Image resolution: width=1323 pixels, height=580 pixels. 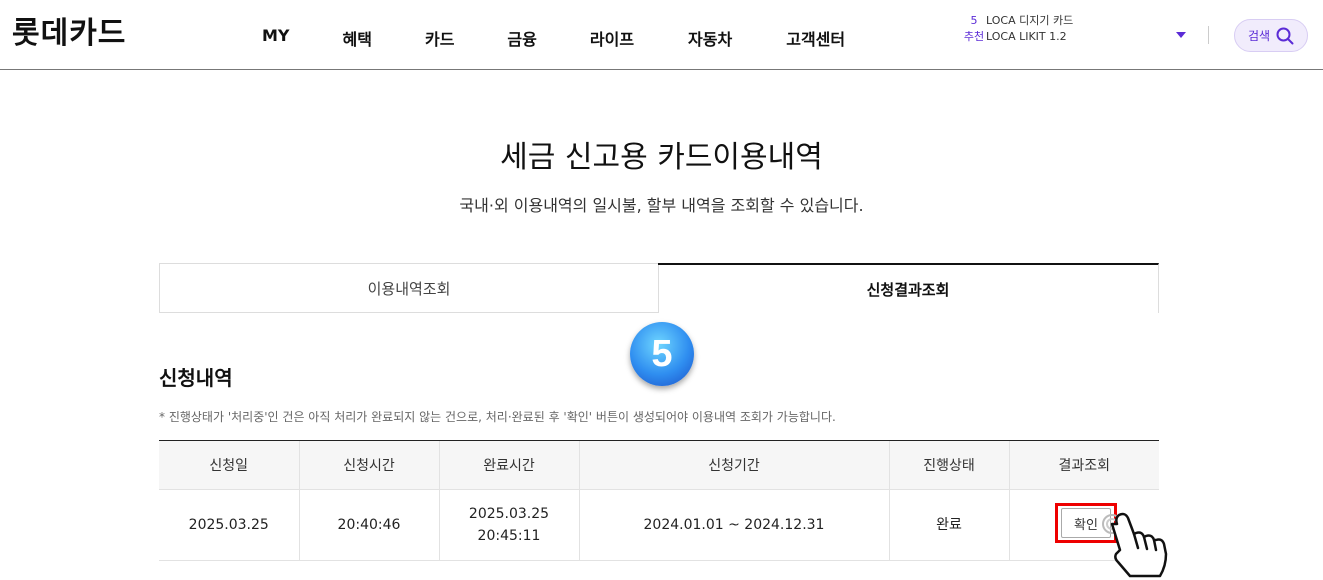 What do you see at coordinates (1208, 35) in the screenshot?
I see `header-divider` at bounding box center [1208, 35].